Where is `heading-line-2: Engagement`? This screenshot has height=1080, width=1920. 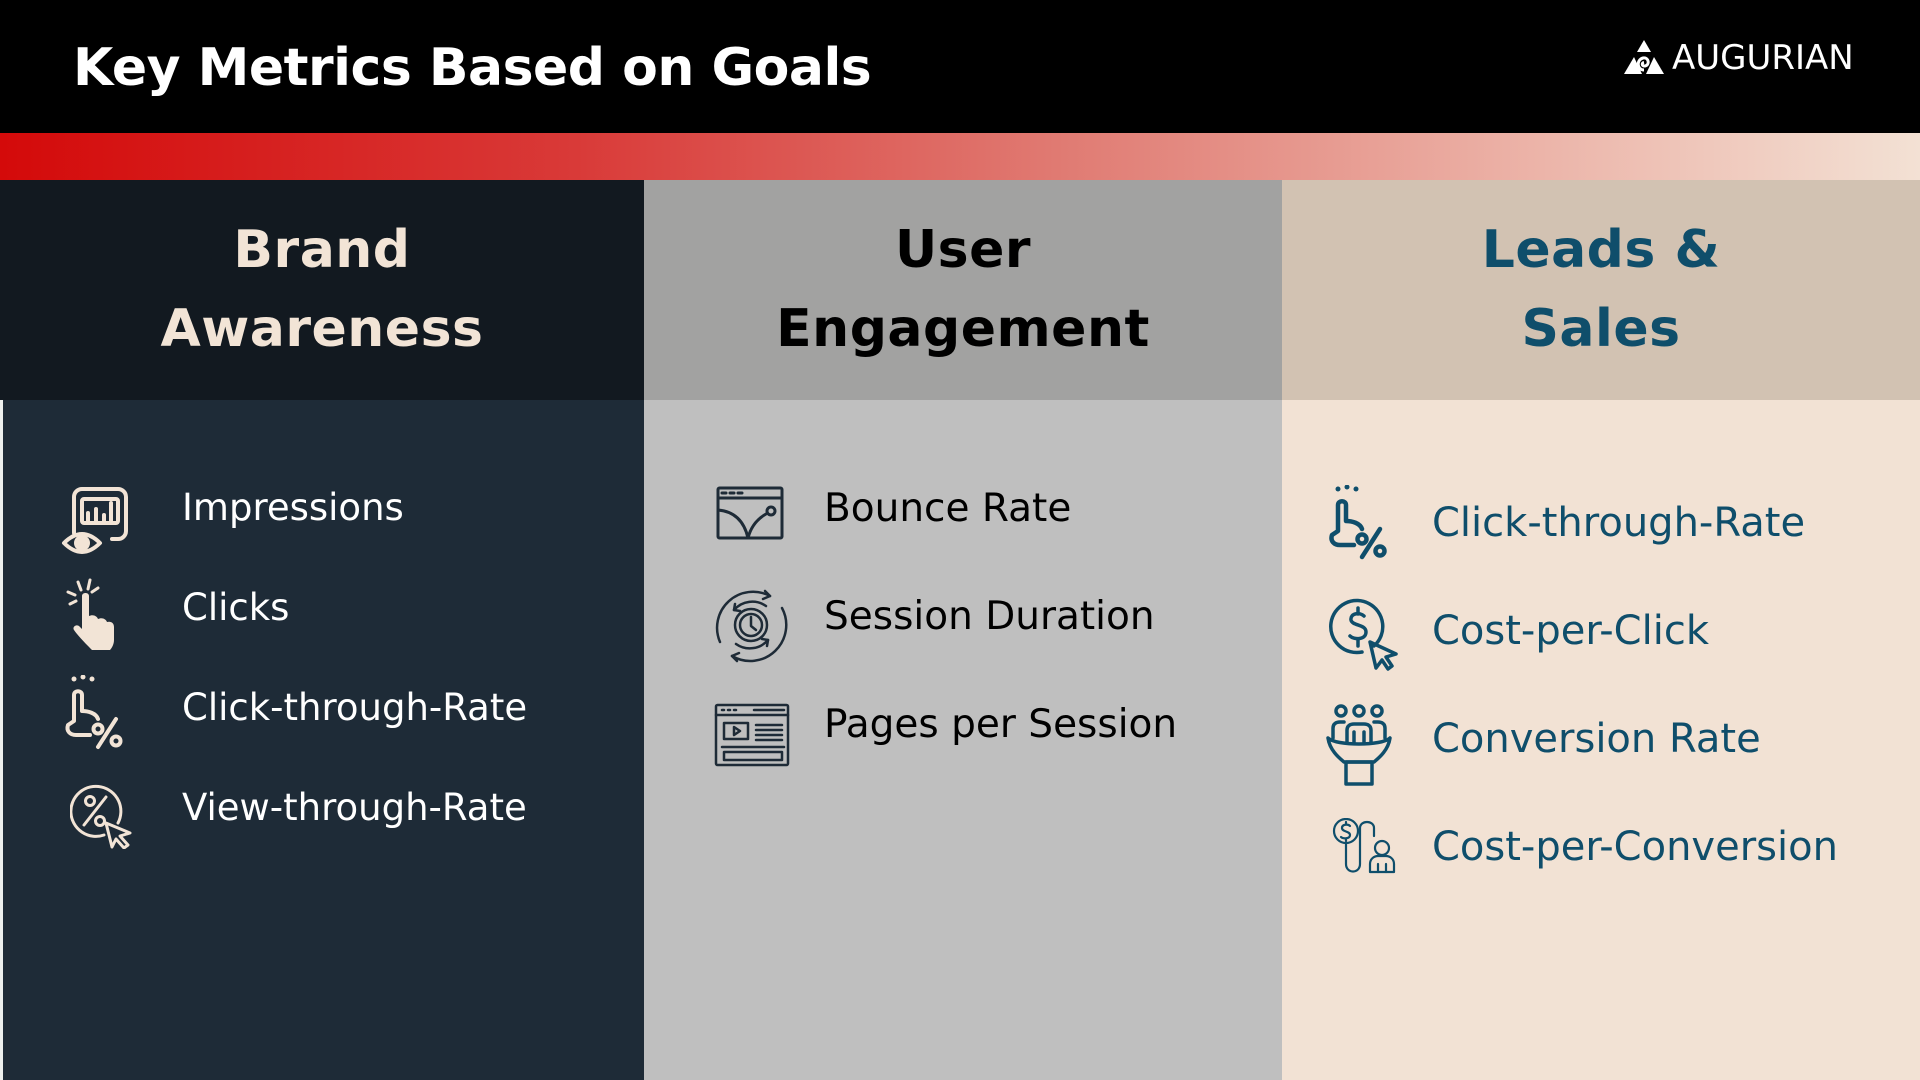
heading-line-2: Engagement is located at coordinates (963, 329).